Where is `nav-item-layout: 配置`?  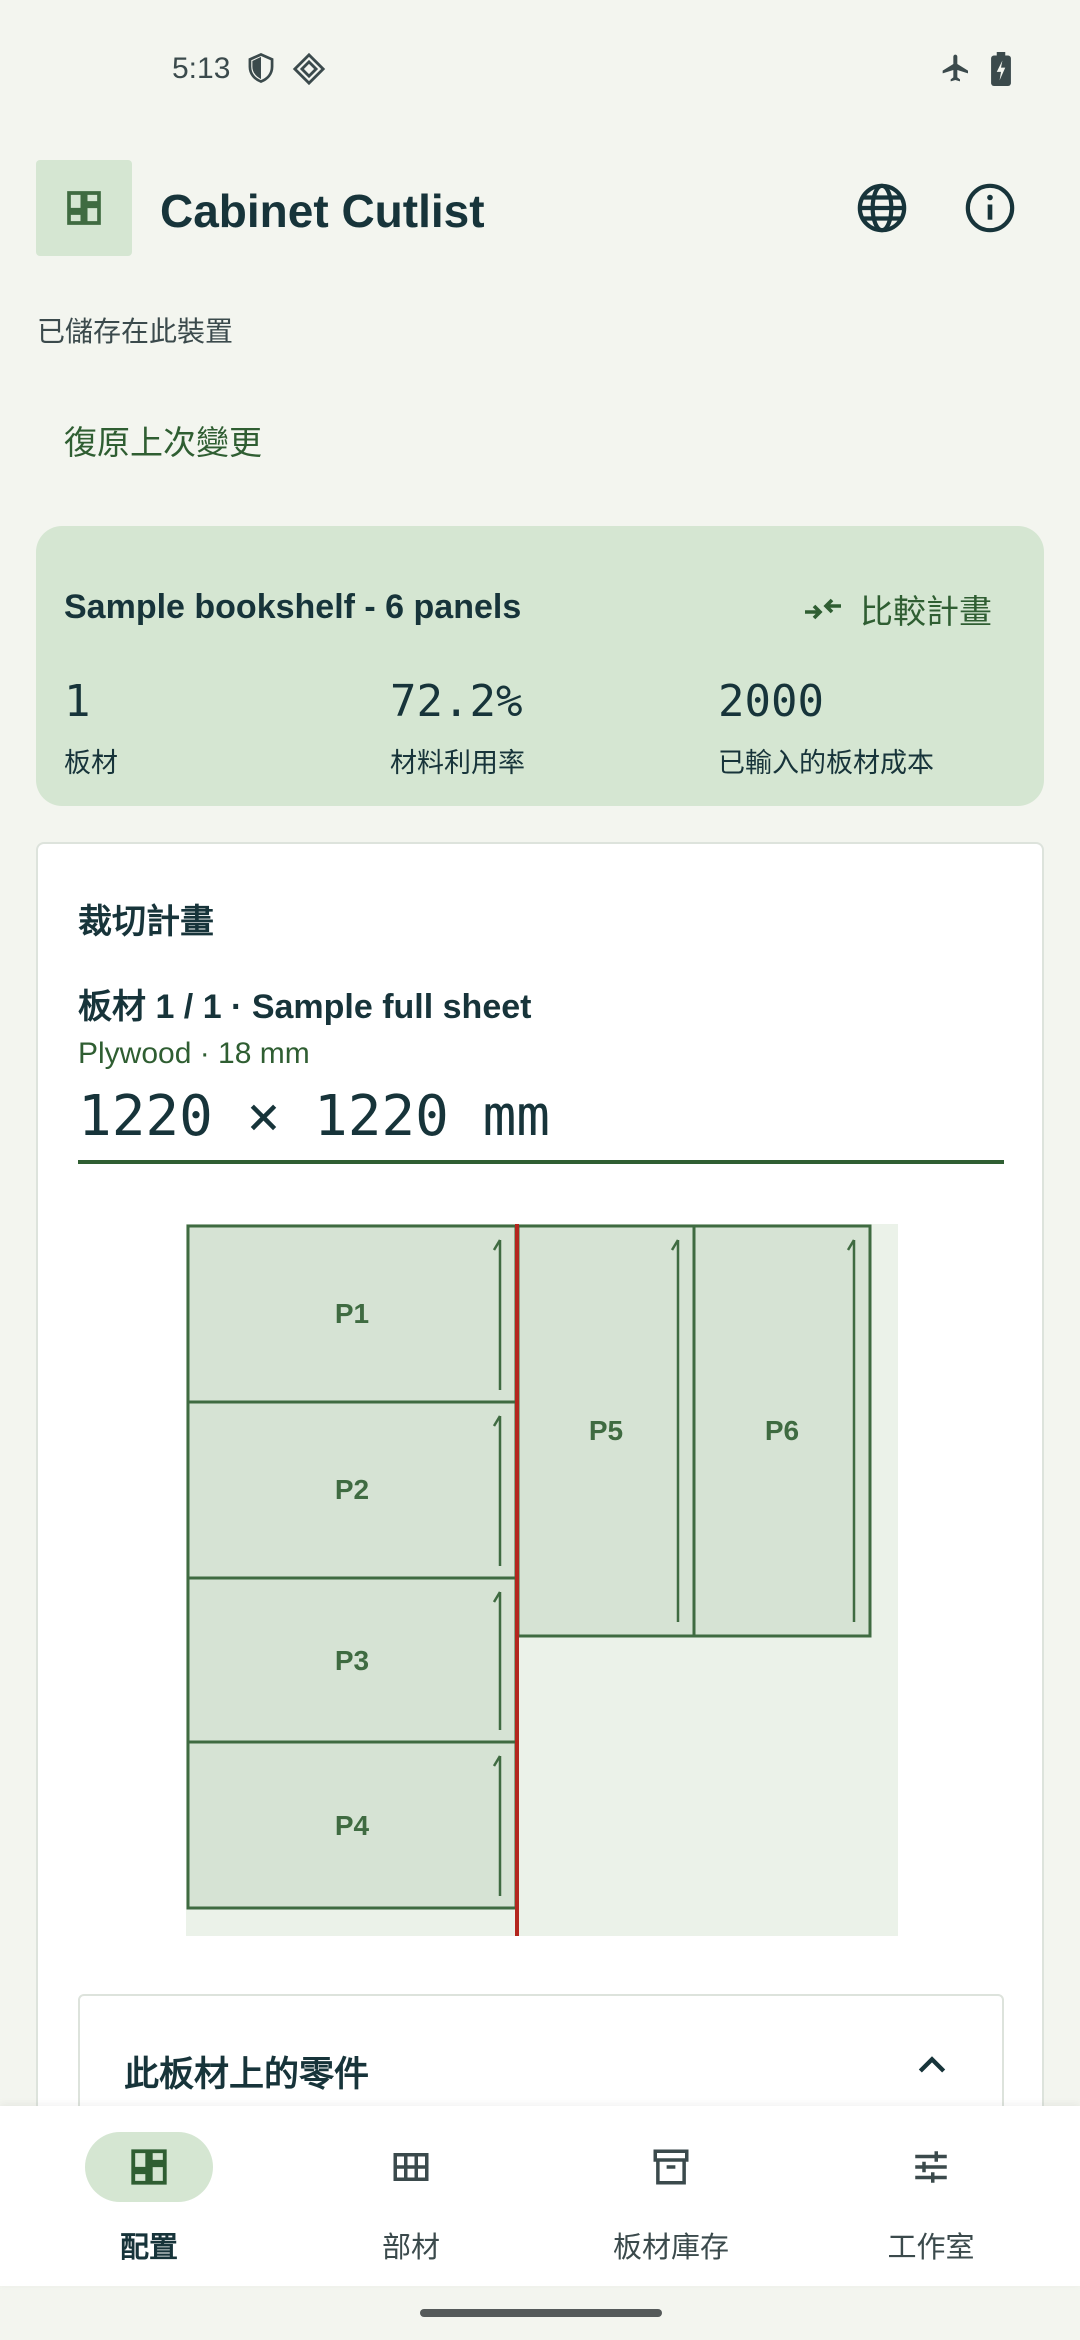
nav-item-layout: 配置 is located at coordinates (149, 2196).